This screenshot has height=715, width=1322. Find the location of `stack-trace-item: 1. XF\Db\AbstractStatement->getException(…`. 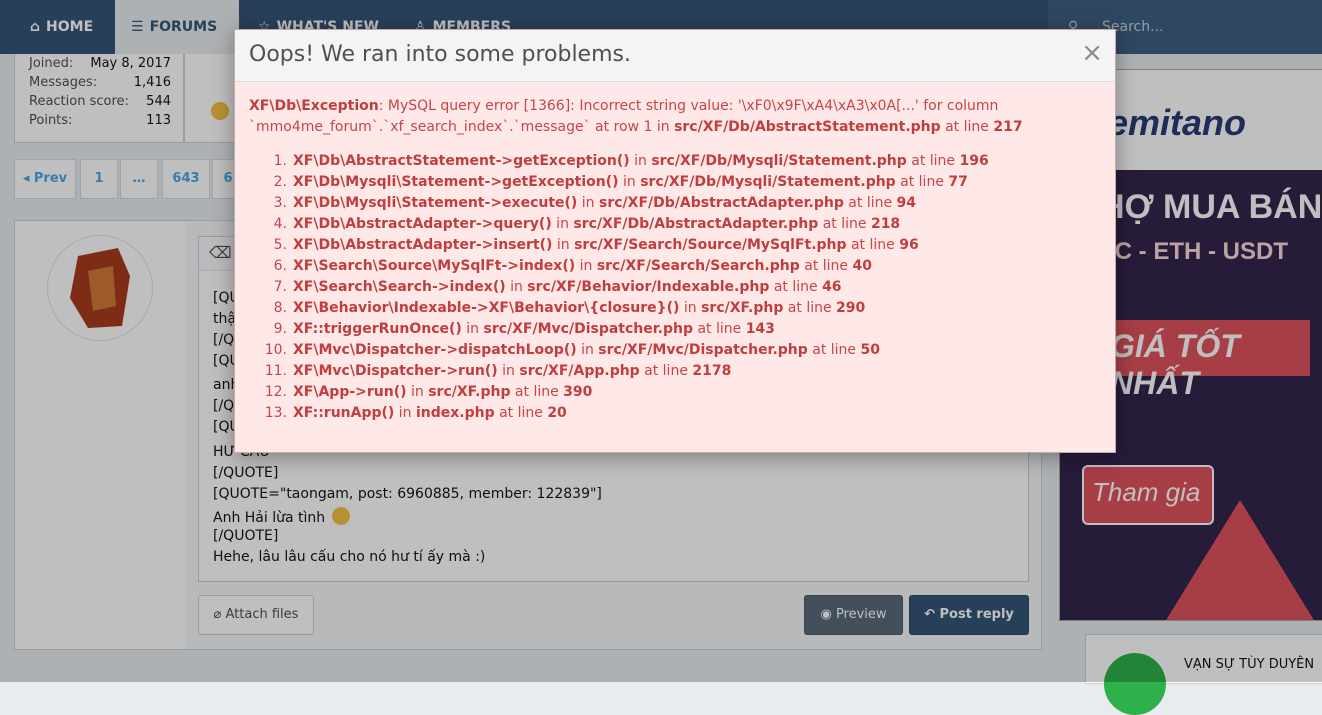

stack-trace-item: 1. XF\Db\AbstractStatement->getException(… is located at coordinates (619, 161).